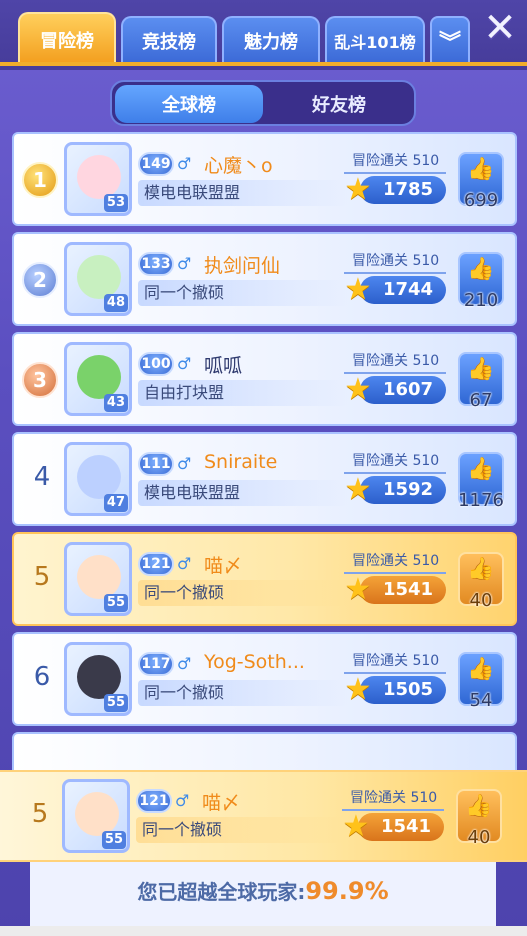  Describe the element at coordinates (264, 752) in the screenshot. I see `table-row-partial` at that location.